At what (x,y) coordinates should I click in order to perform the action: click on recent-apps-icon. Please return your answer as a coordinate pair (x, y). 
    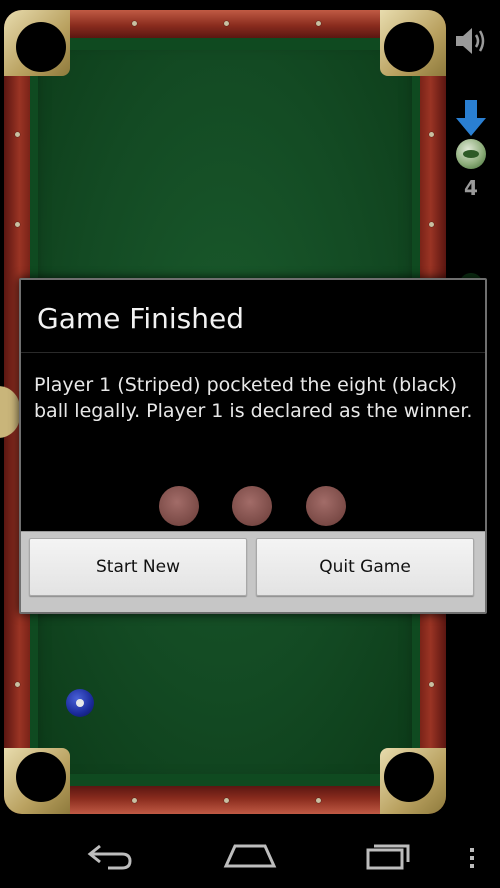
    Looking at the image, I should click on (390, 855).